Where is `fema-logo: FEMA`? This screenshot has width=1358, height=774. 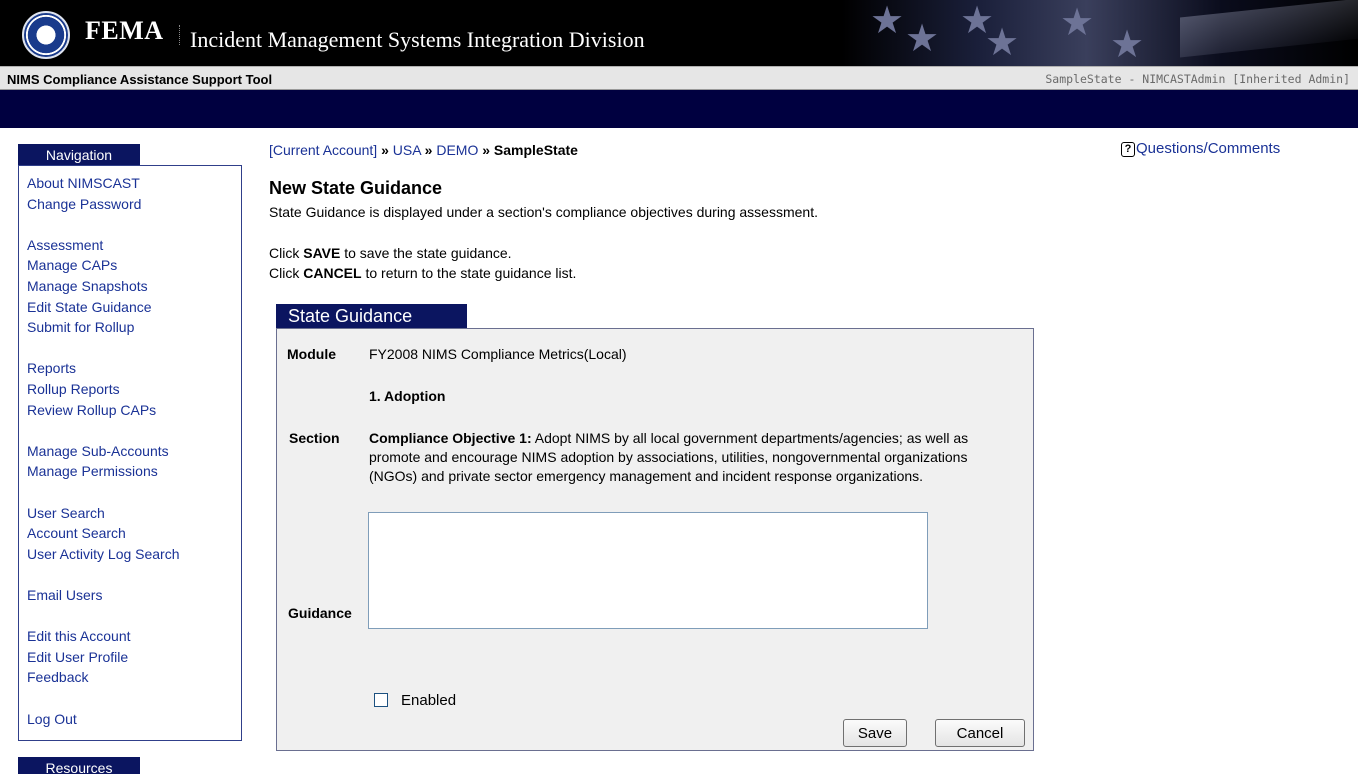 fema-logo: FEMA is located at coordinates (124, 31).